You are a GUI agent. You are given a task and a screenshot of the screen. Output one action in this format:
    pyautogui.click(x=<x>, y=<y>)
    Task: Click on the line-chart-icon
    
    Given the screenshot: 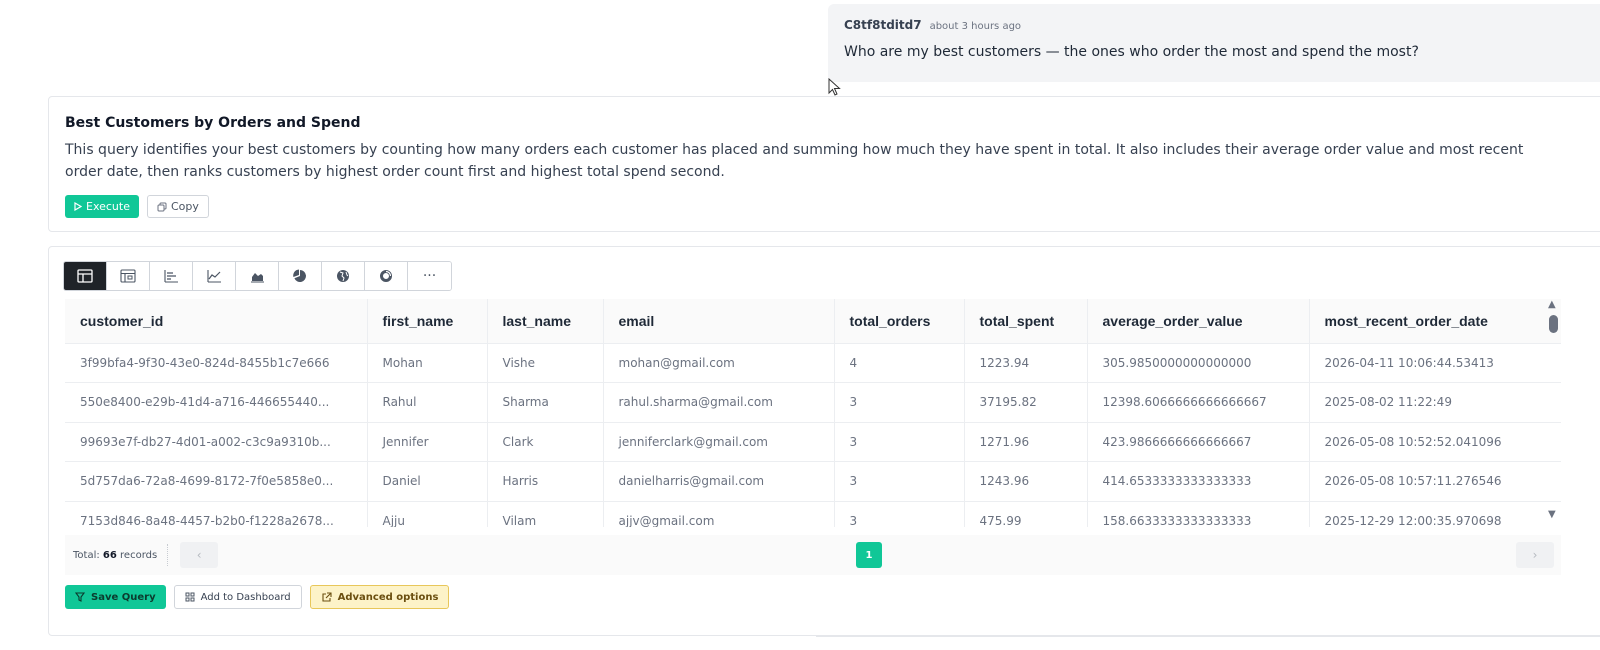 What is the action you would take?
    pyautogui.click(x=214, y=276)
    